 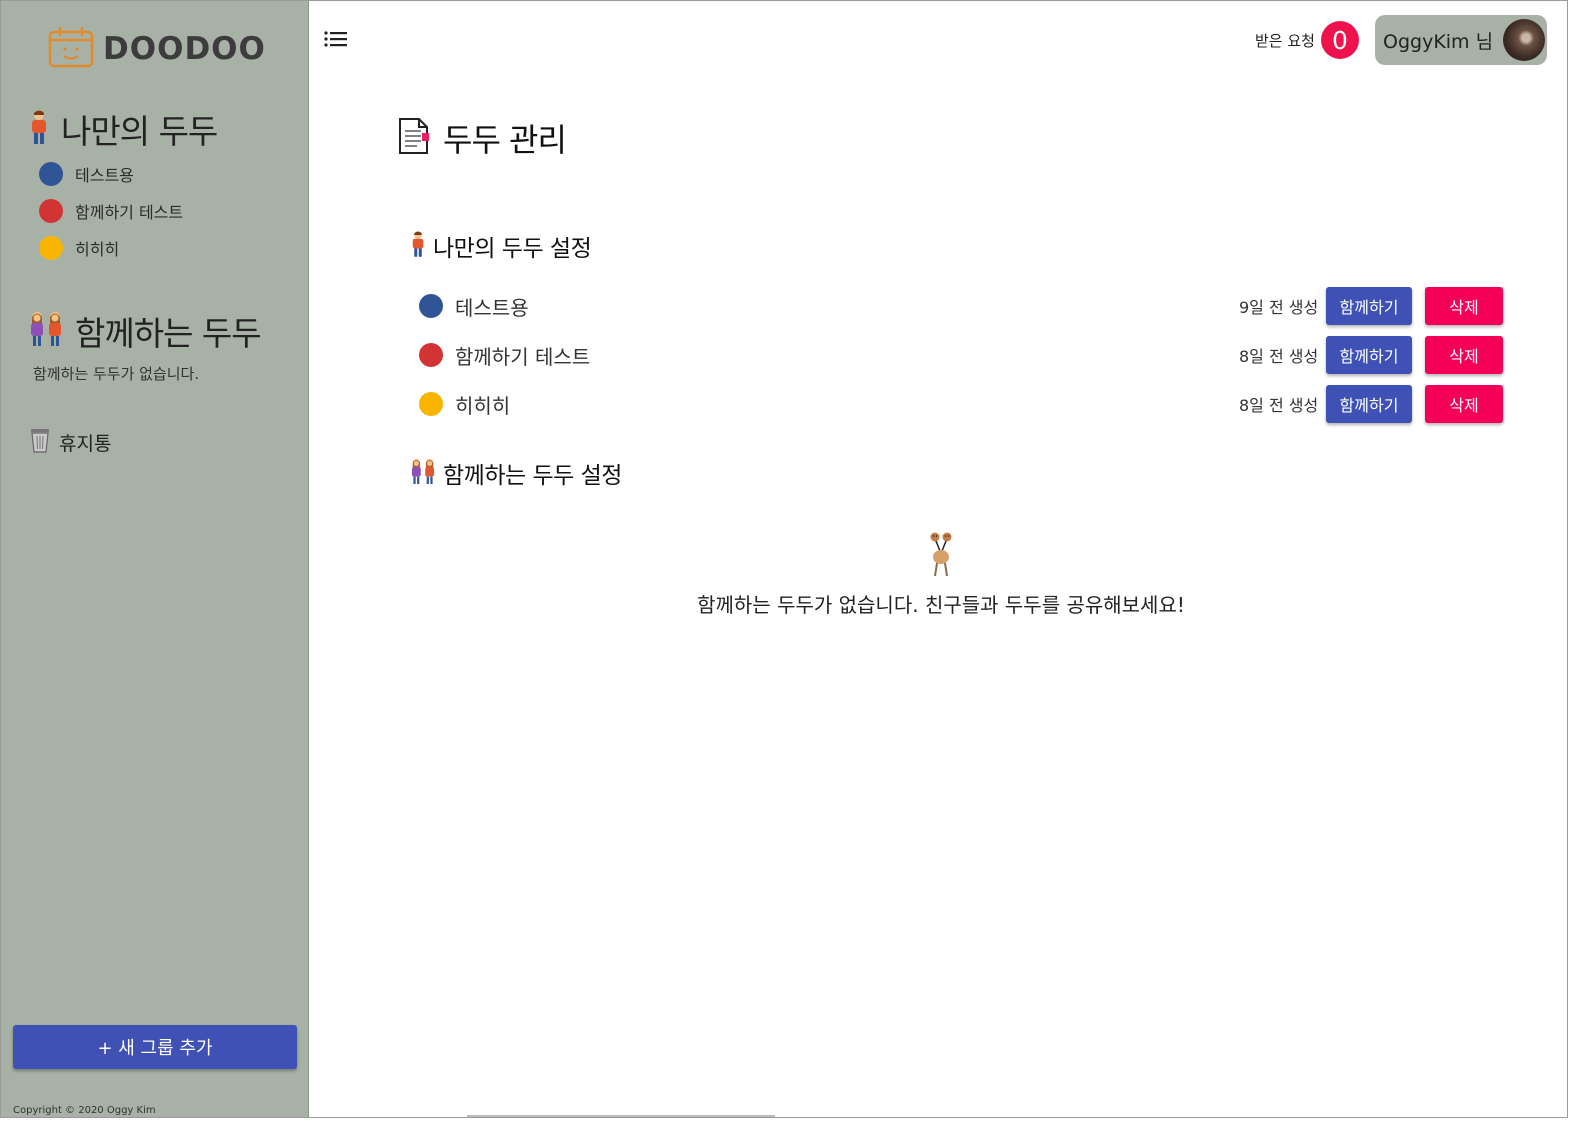 I want to click on user-name: OggyKim 님, so click(x=1438, y=41).